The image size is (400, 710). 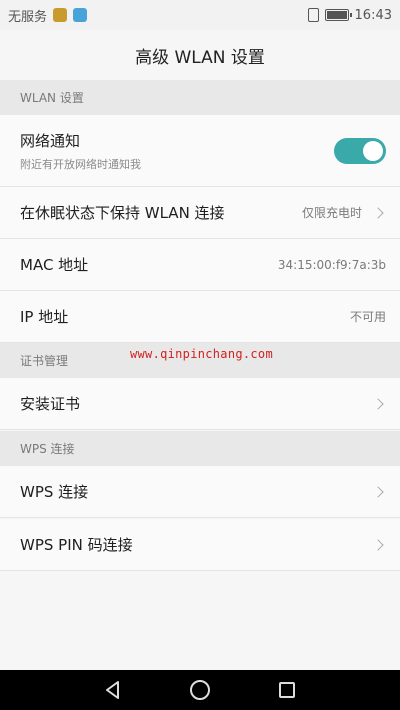 I want to click on clock-text: 16:43, so click(x=373, y=15).